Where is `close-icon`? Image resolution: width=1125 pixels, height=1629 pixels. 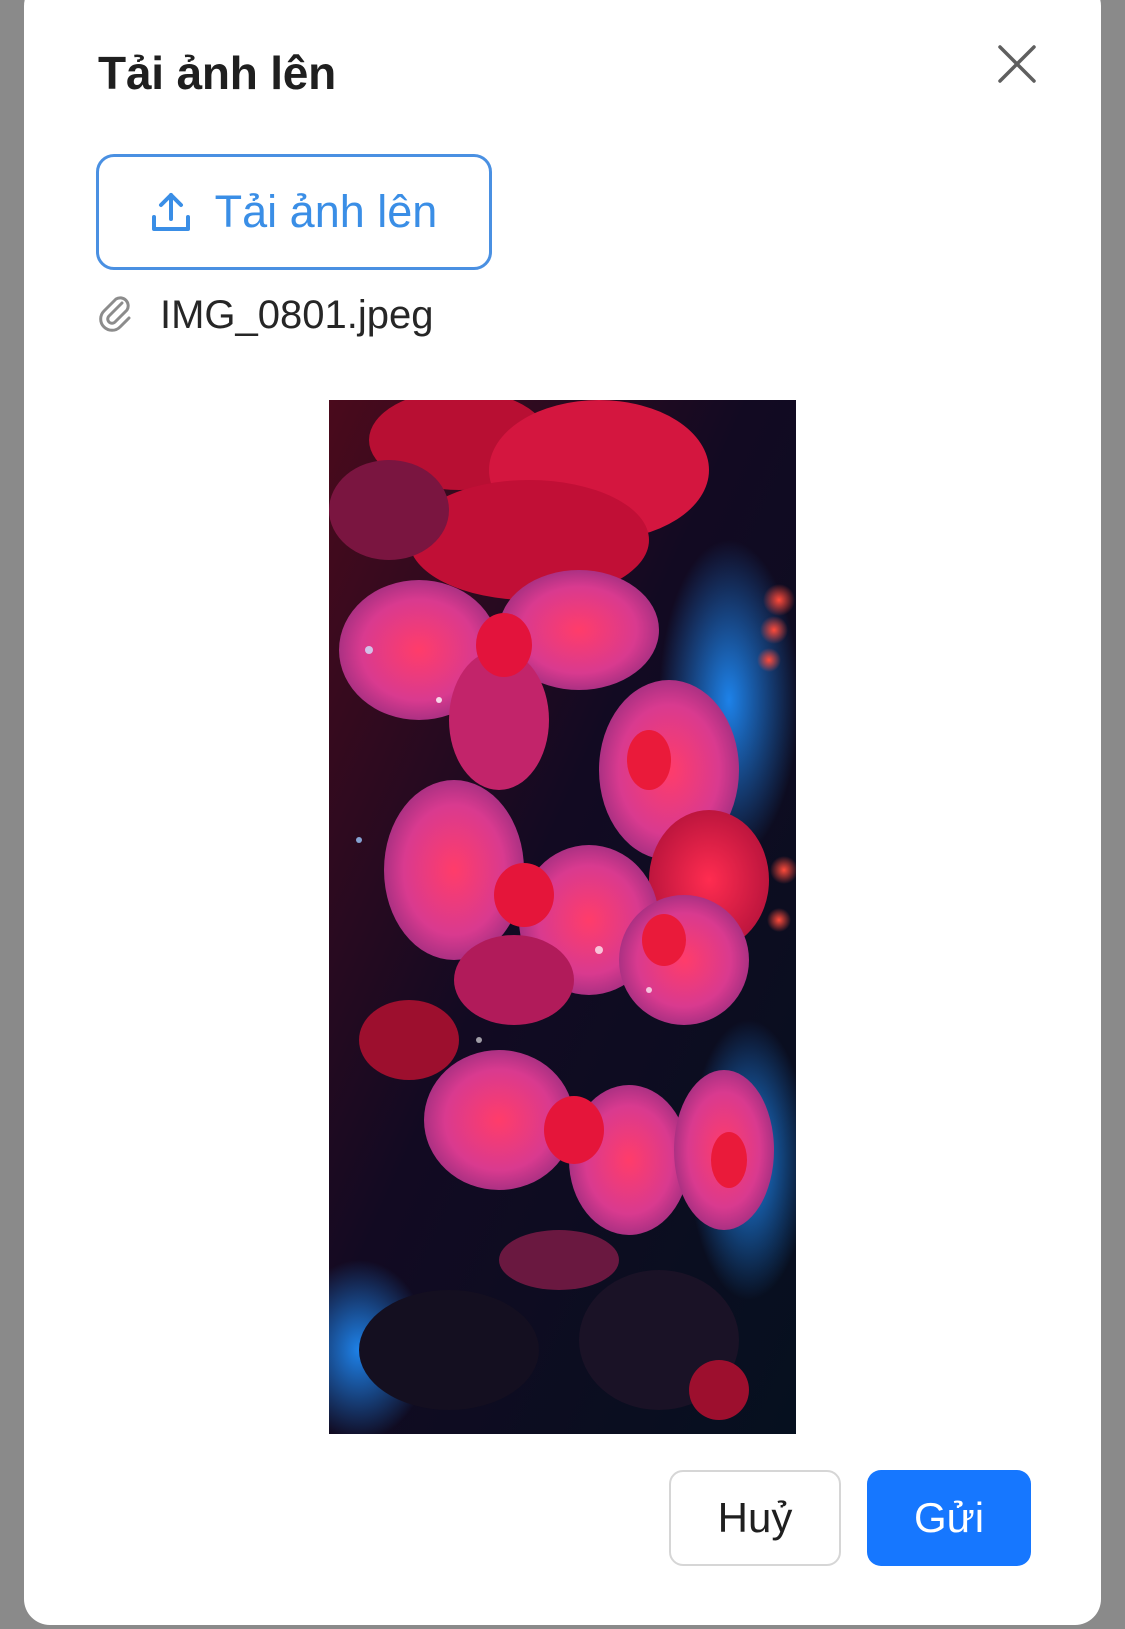
close-icon is located at coordinates (1017, 64).